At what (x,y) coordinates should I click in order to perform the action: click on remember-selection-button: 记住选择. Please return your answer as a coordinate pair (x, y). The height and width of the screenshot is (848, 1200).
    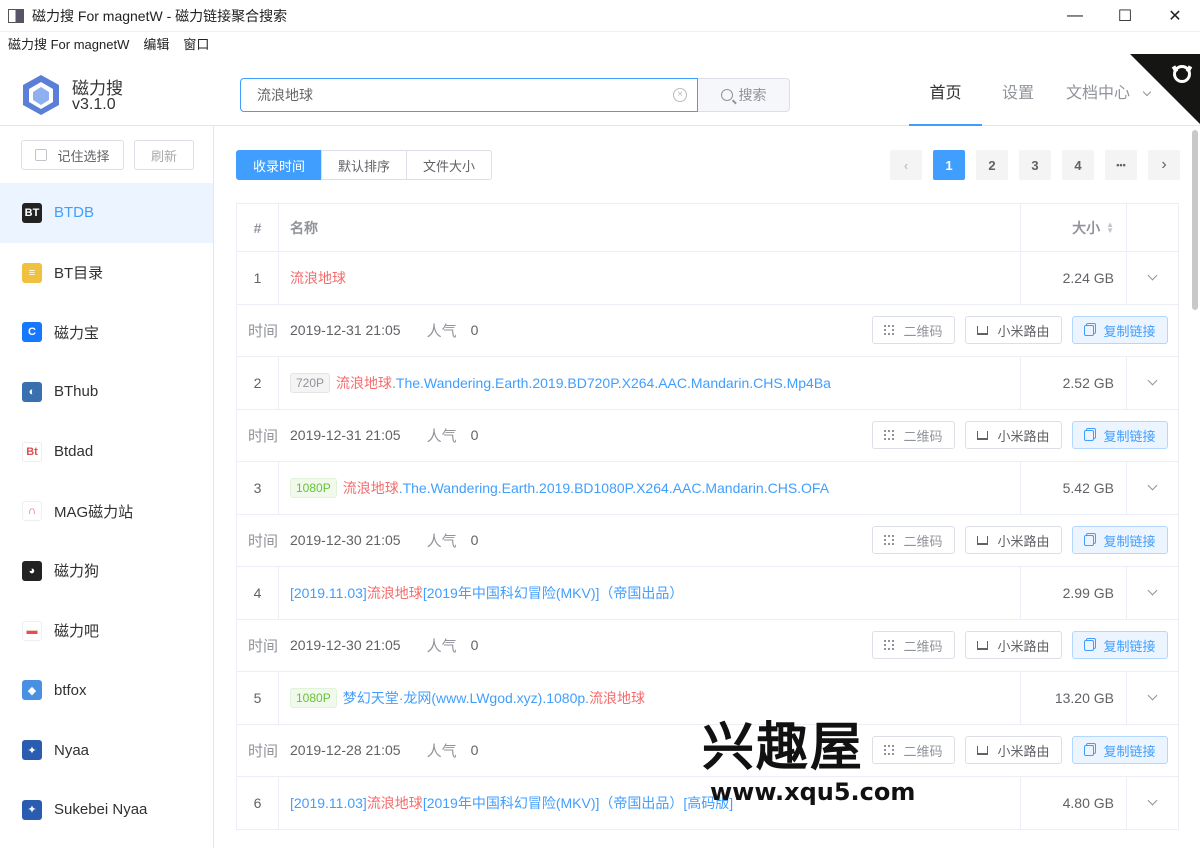
    Looking at the image, I should click on (72, 155).